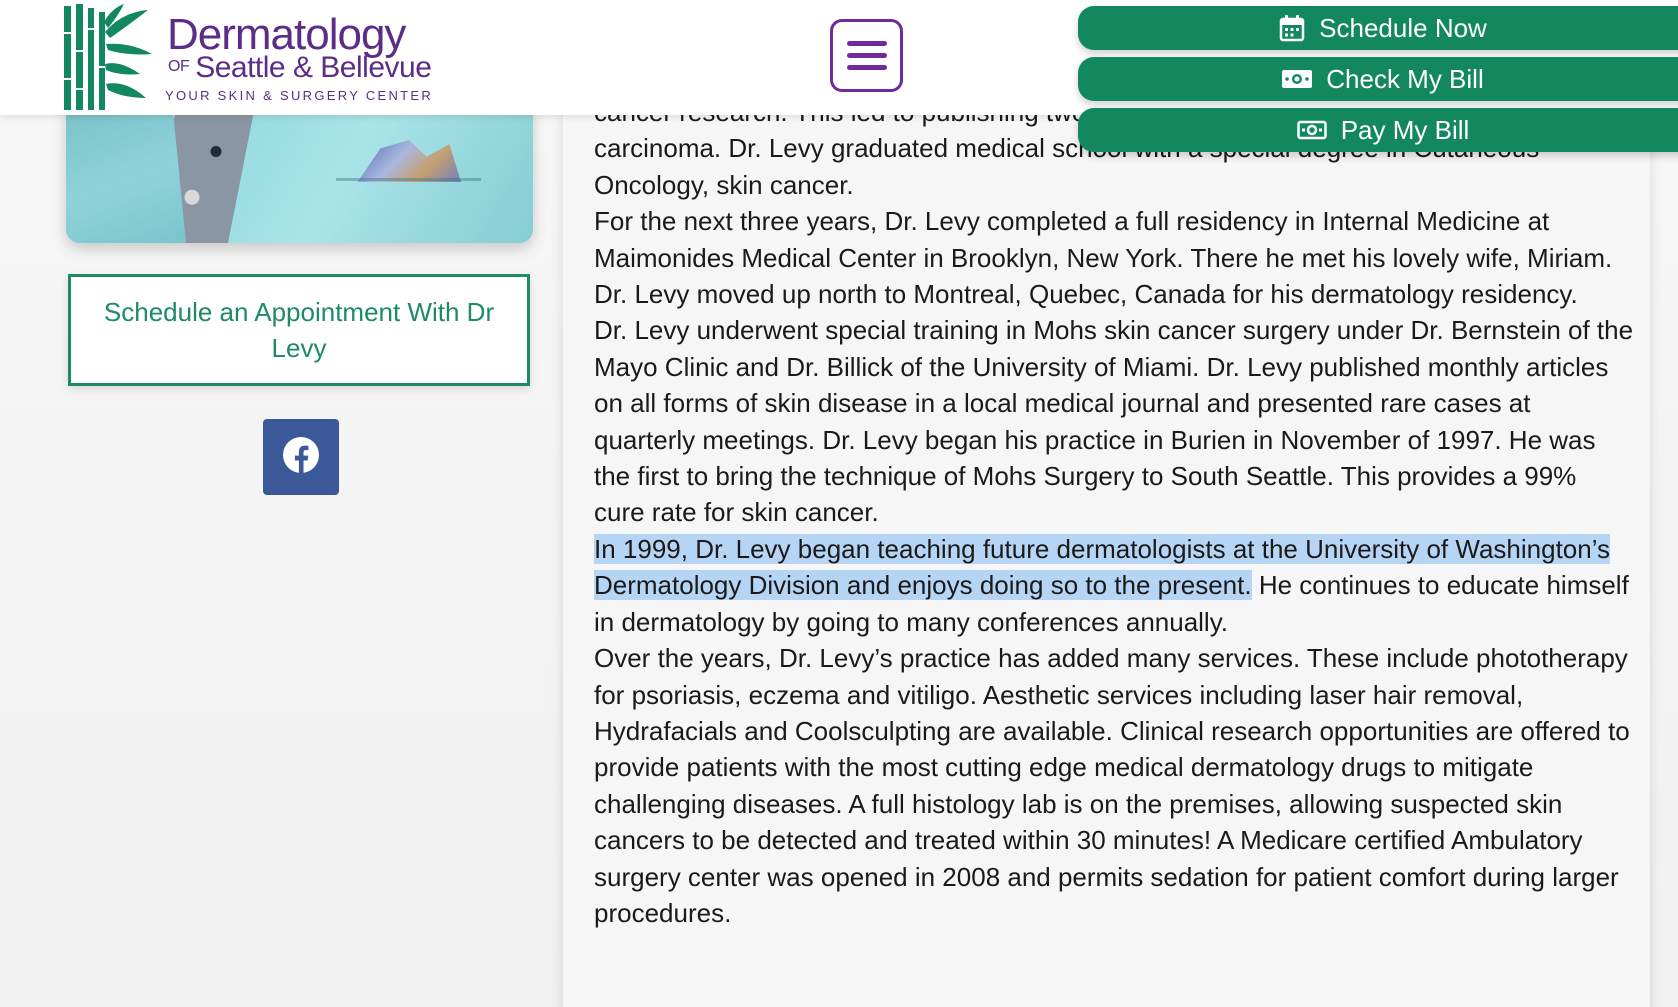 The height and width of the screenshot is (1007, 1678). I want to click on calendar-icon, so click(1292, 28).